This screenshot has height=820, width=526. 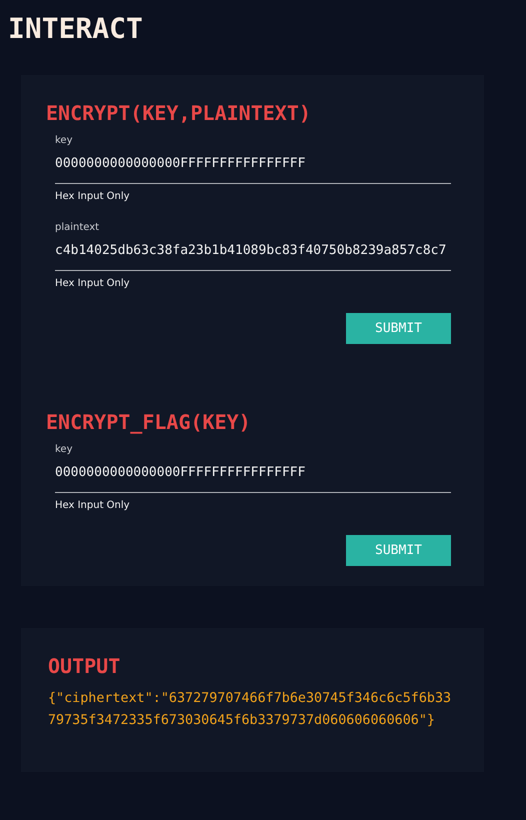 I want to click on page-title: INTERACT, so click(x=75, y=28).